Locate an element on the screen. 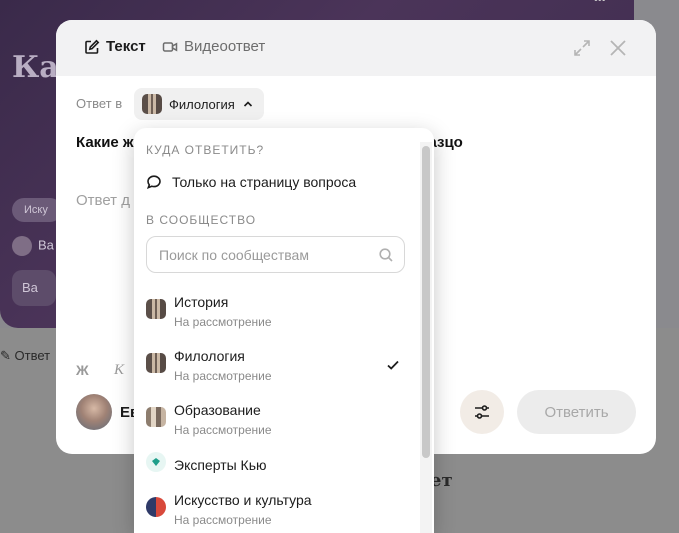  submit-answer-button: Ответить is located at coordinates (576, 412).